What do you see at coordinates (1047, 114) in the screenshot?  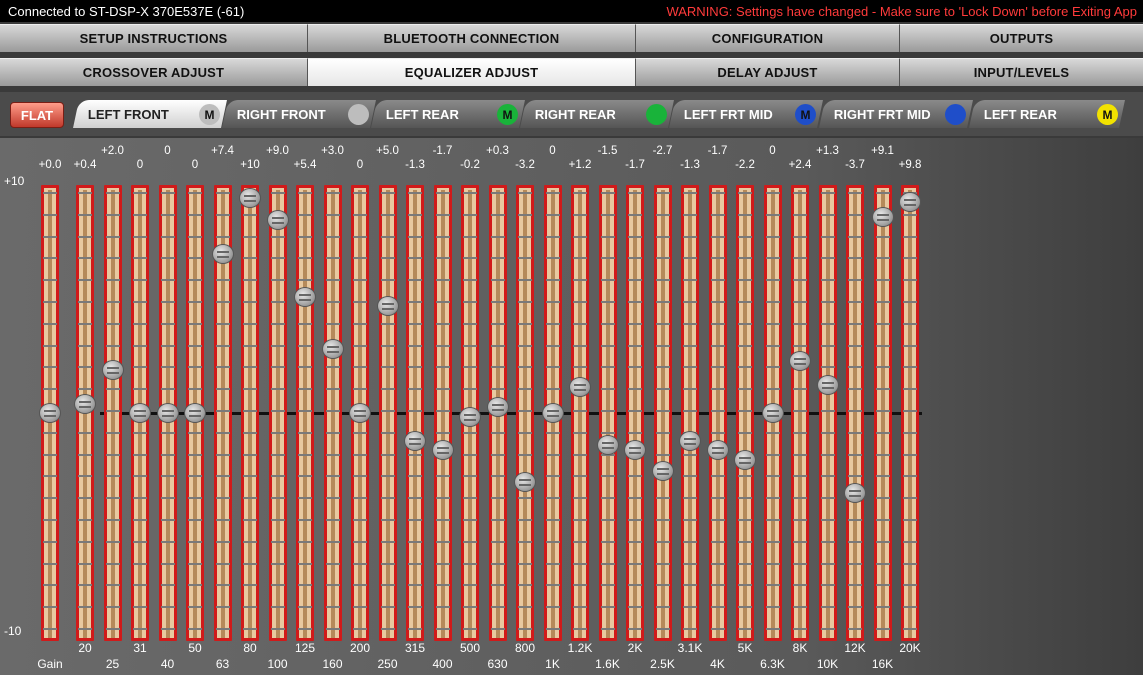 I see `channel-tab-left-rear-6: LEFT REAR M` at bounding box center [1047, 114].